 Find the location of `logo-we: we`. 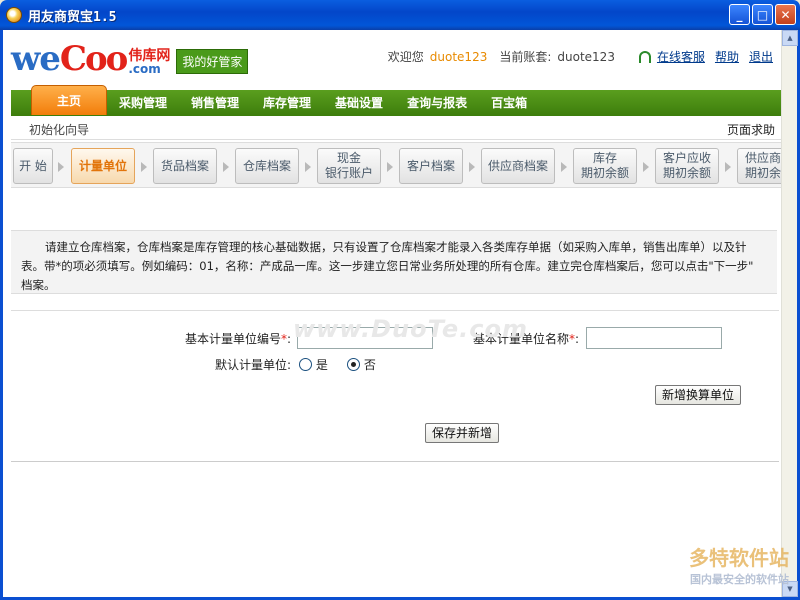

logo-we: we is located at coordinates (36, 59).